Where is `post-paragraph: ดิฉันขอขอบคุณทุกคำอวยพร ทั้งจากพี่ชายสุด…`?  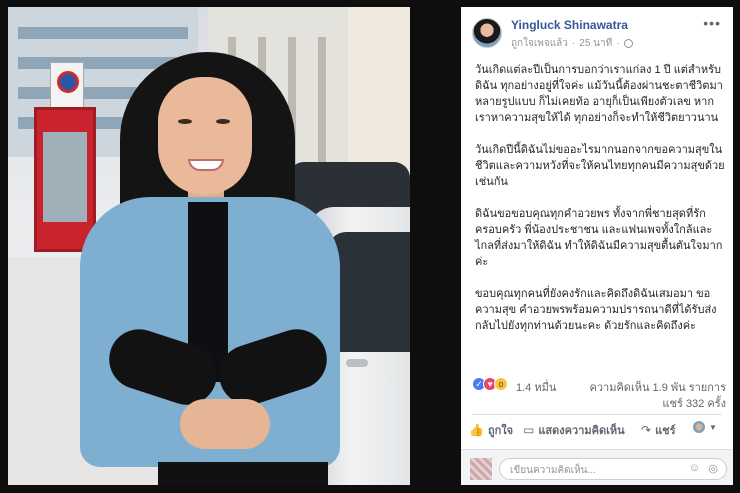
post-paragraph: ดิฉันขอขอบคุณทุกคำอวยพร ทั้งจากพี่ชายสุด… is located at coordinates (599, 238).